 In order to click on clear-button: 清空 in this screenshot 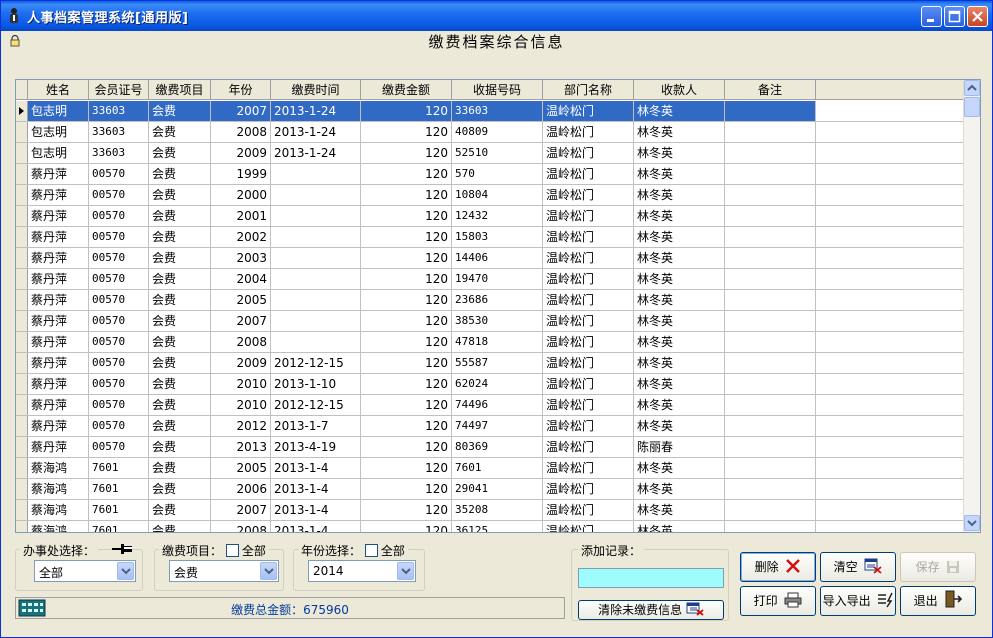, I will do `click(858, 567)`.